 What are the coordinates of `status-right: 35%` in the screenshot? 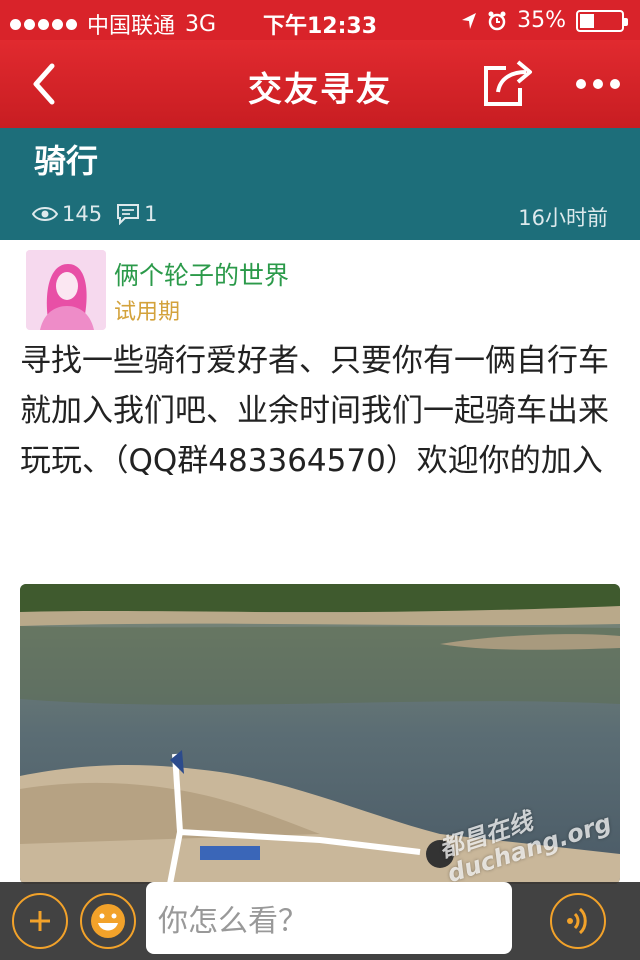 It's located at (544, 20).